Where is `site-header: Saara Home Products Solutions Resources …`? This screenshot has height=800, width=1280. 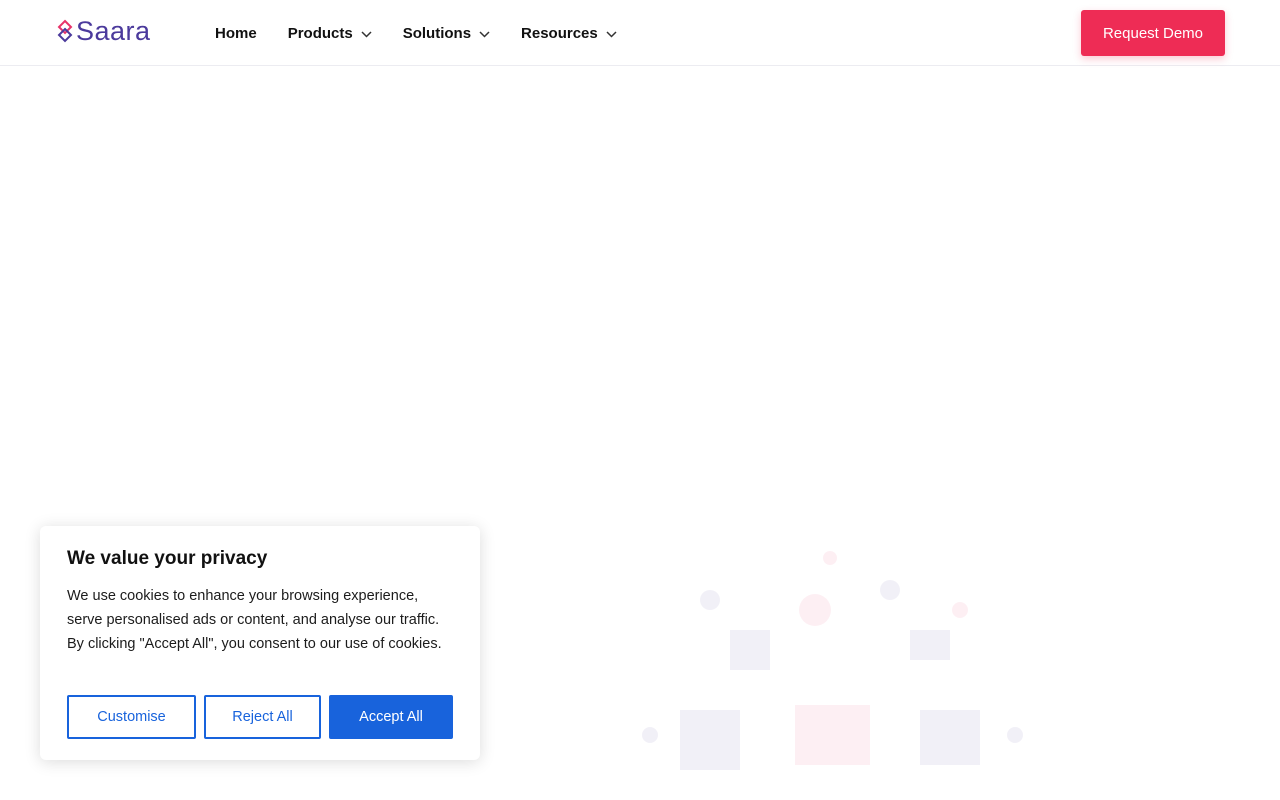
site-header: Saara Home Products Solutions Resources … is located at coordinates (640, 33).